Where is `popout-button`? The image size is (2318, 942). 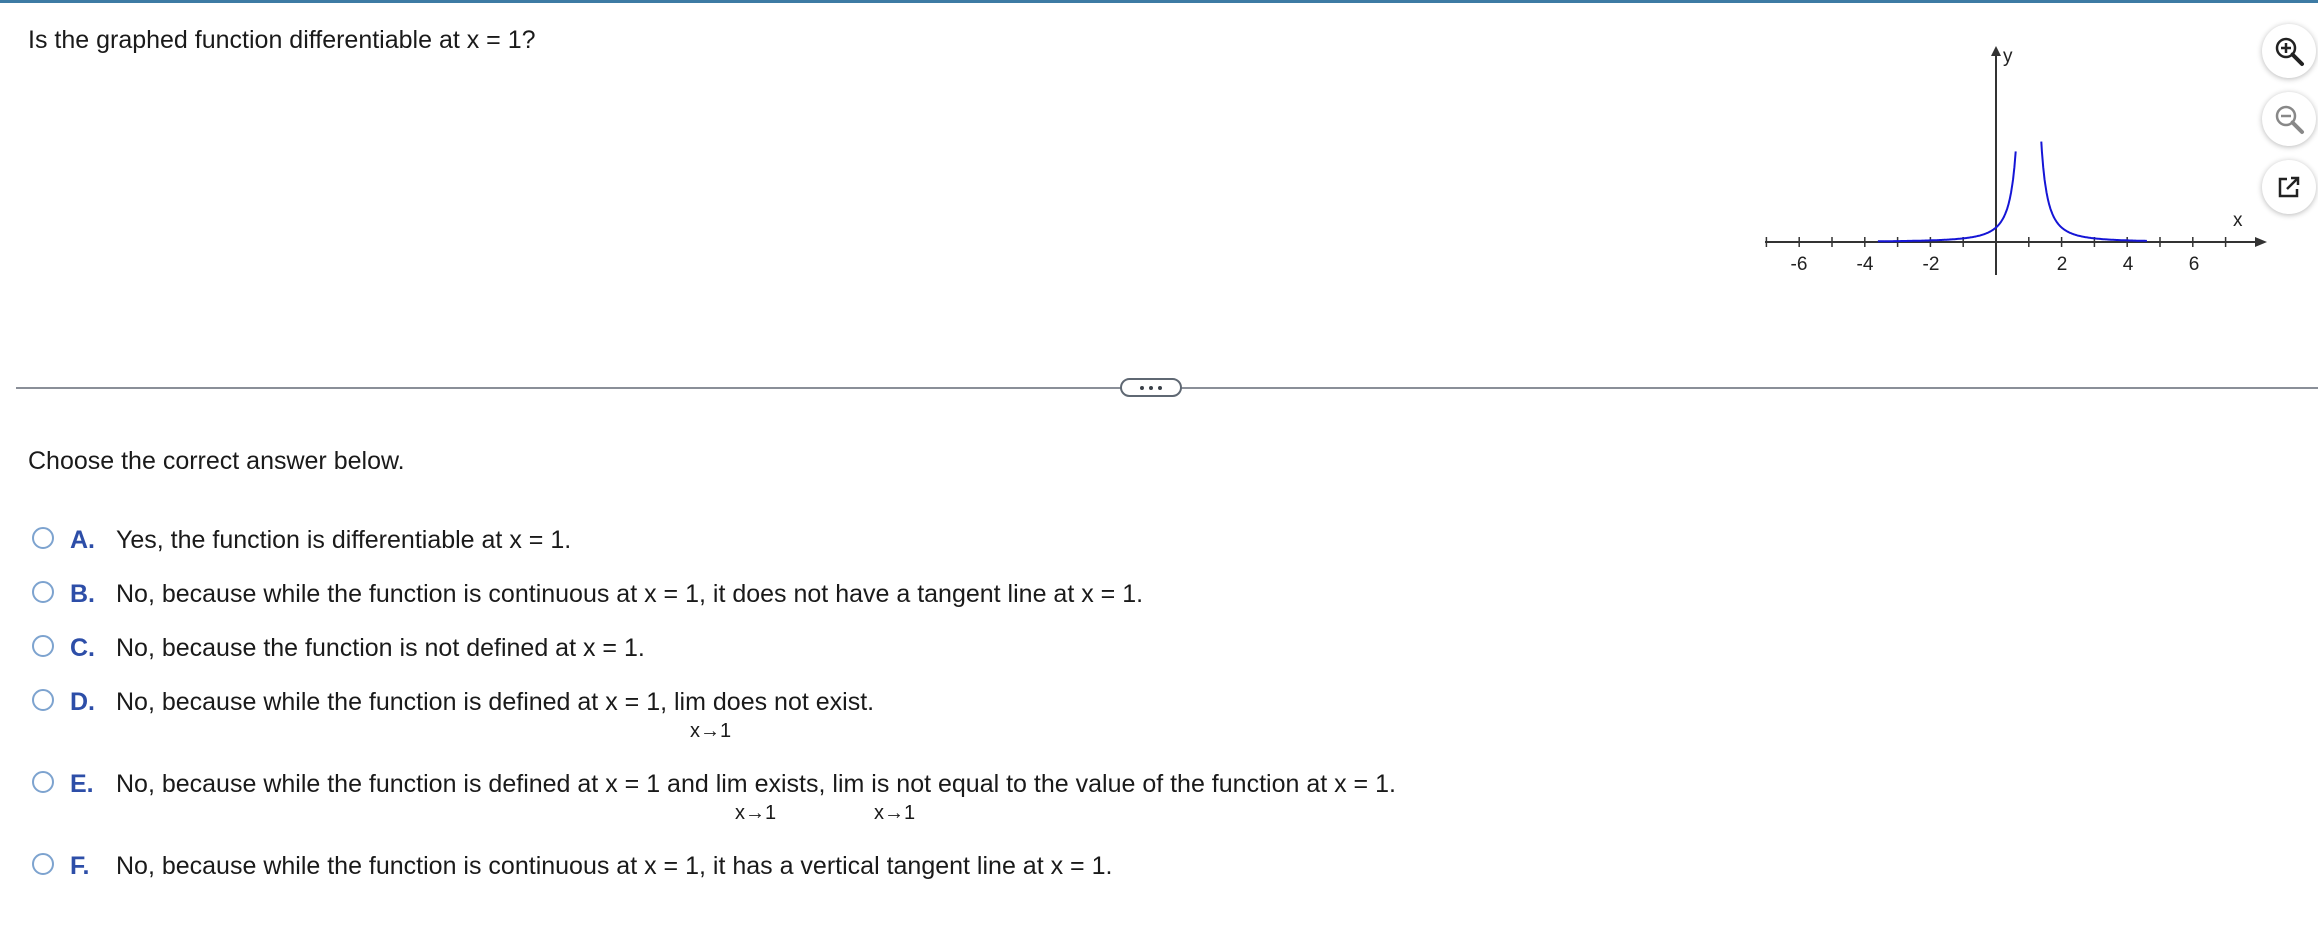
popout-button is located at coordinates (2289, 187).